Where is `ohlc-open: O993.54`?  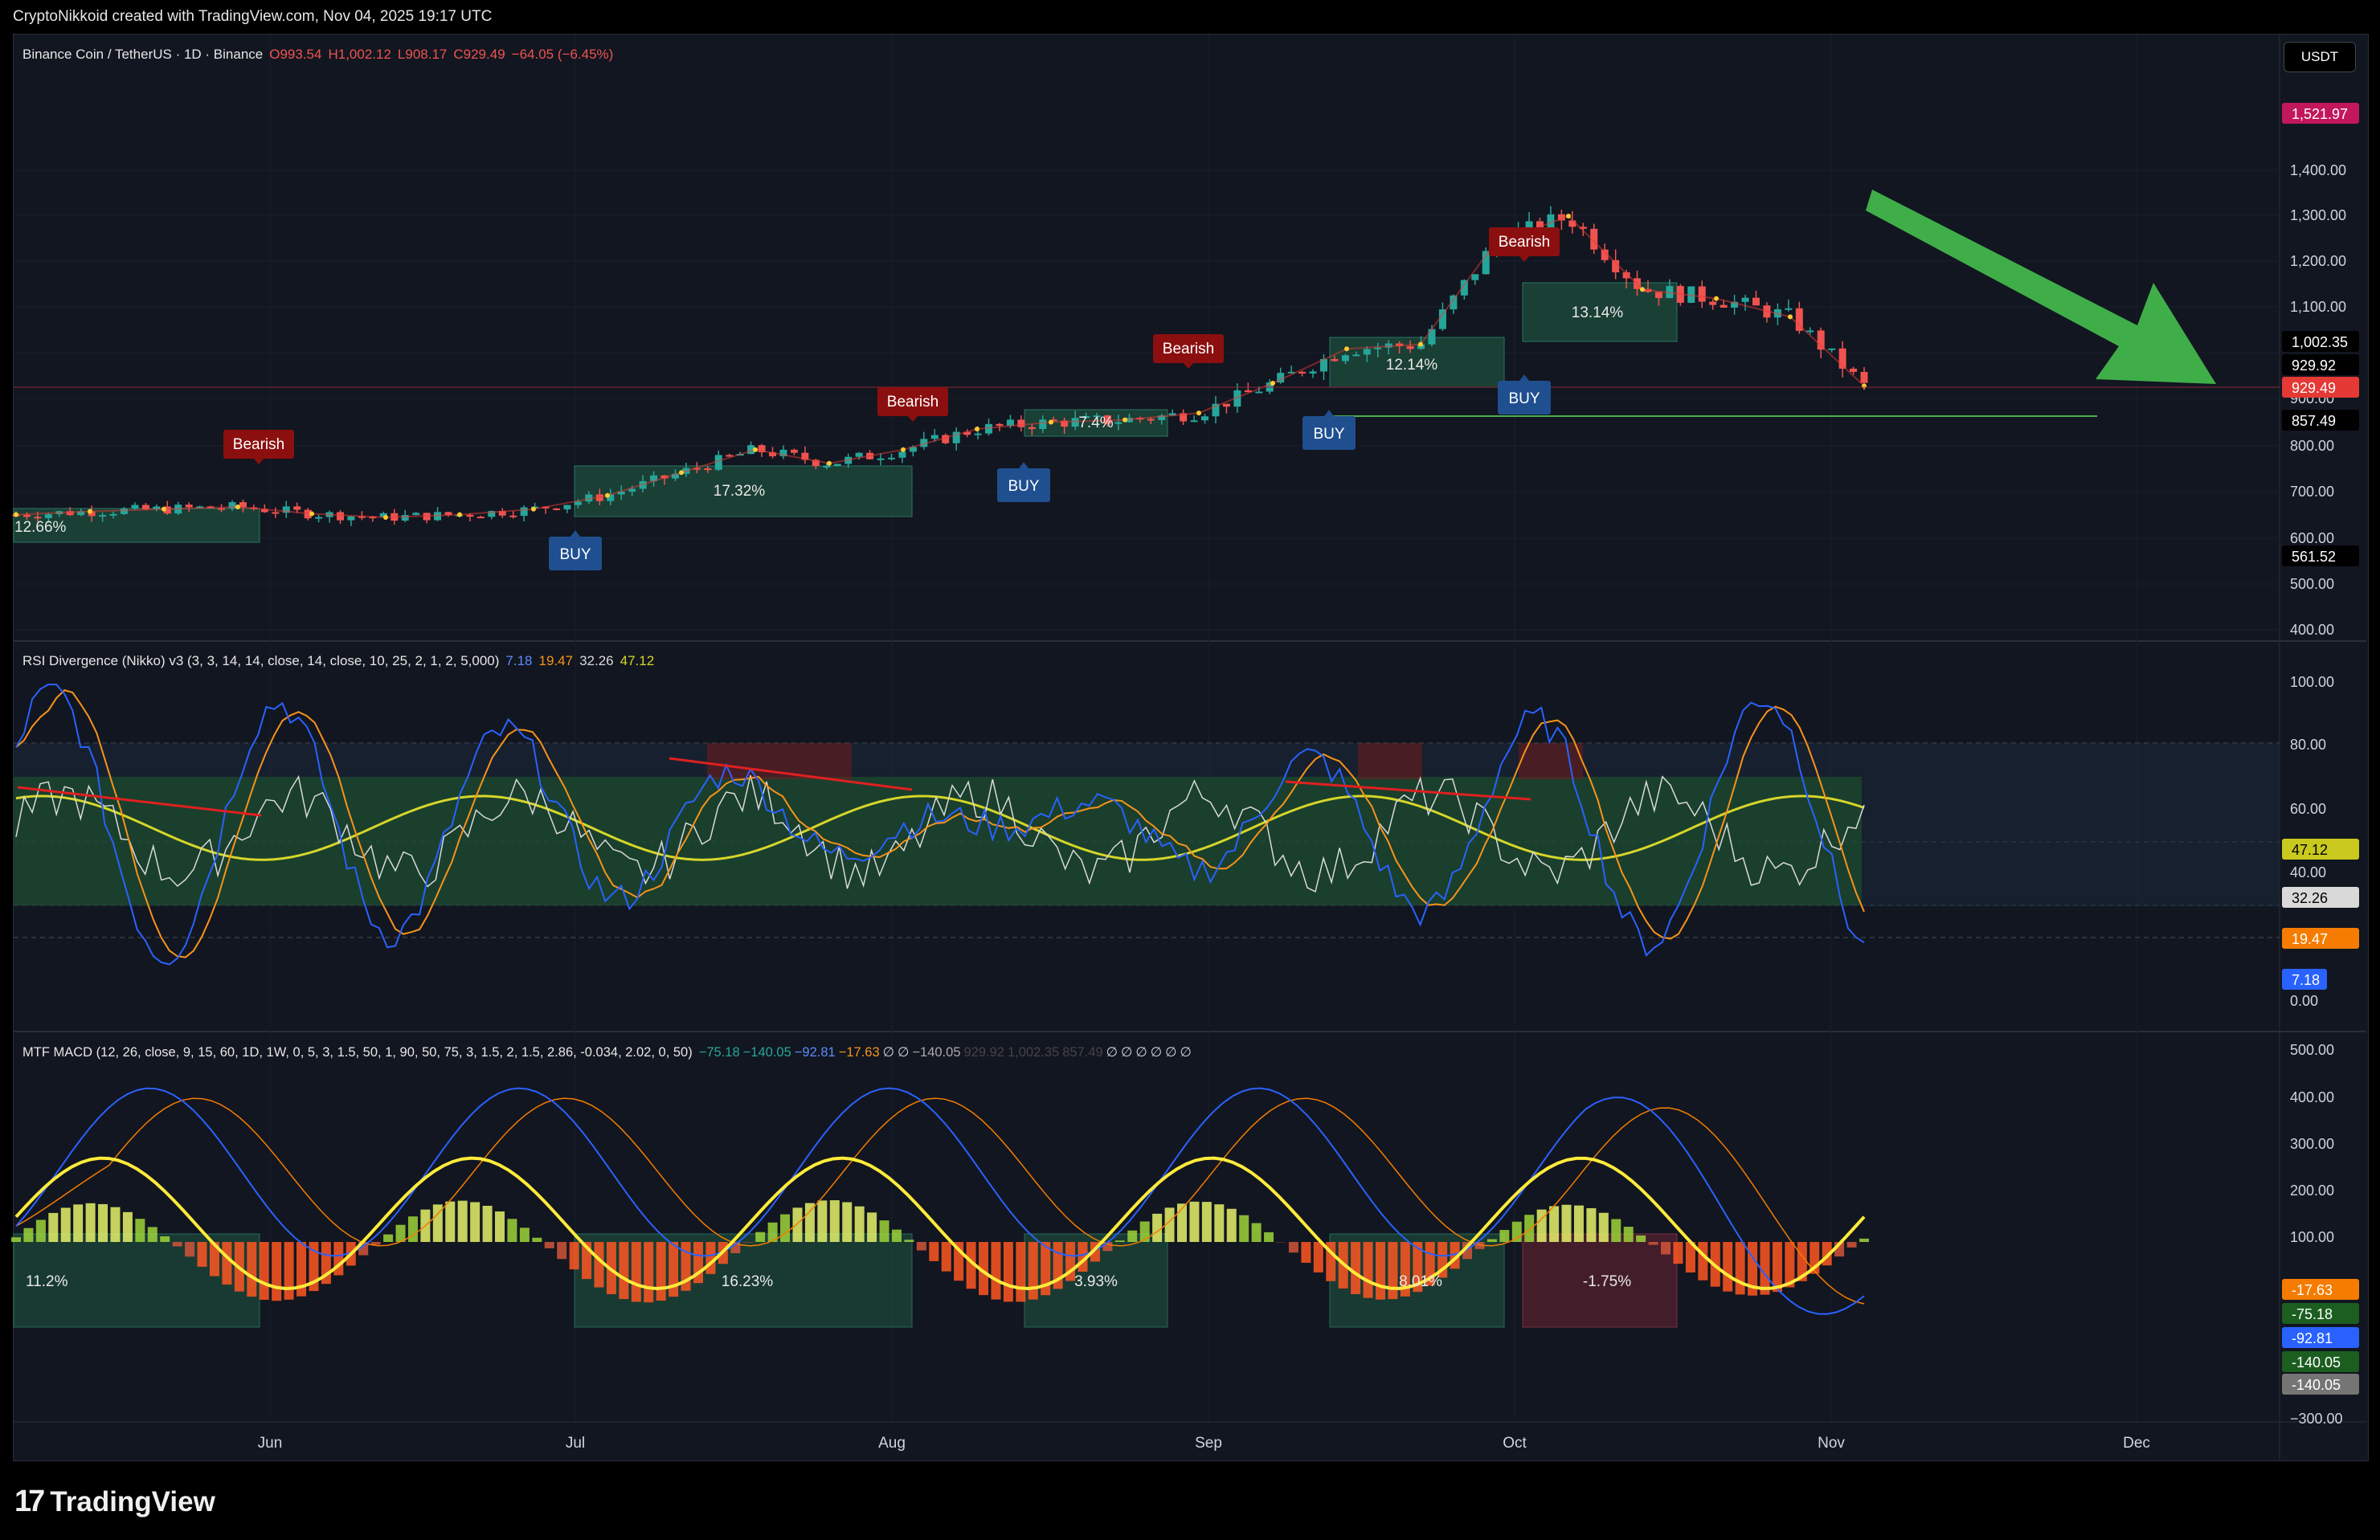
ohlc-open: O993.54 is located at coordinates (295, 54).